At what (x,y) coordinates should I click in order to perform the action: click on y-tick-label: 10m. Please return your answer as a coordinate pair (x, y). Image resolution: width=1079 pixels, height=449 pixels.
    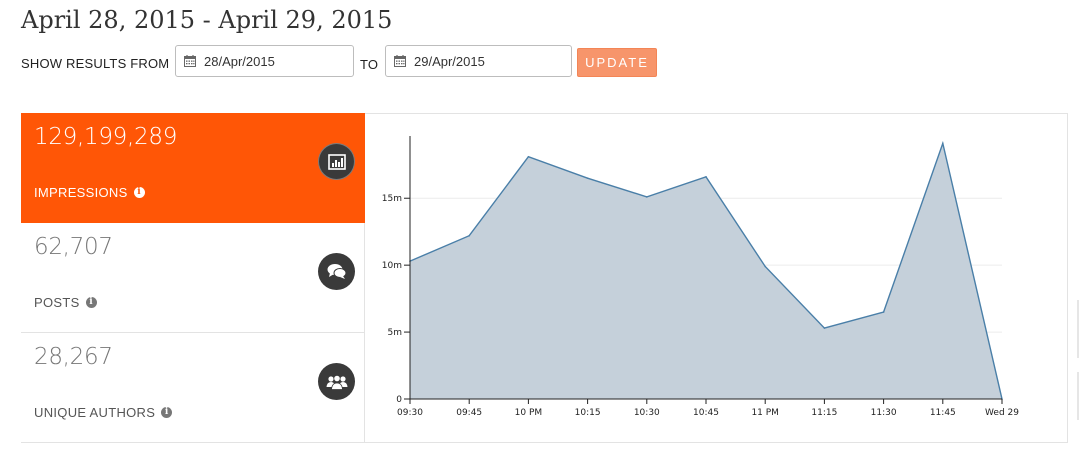
    Looking at the image, I should click on (392, 266).